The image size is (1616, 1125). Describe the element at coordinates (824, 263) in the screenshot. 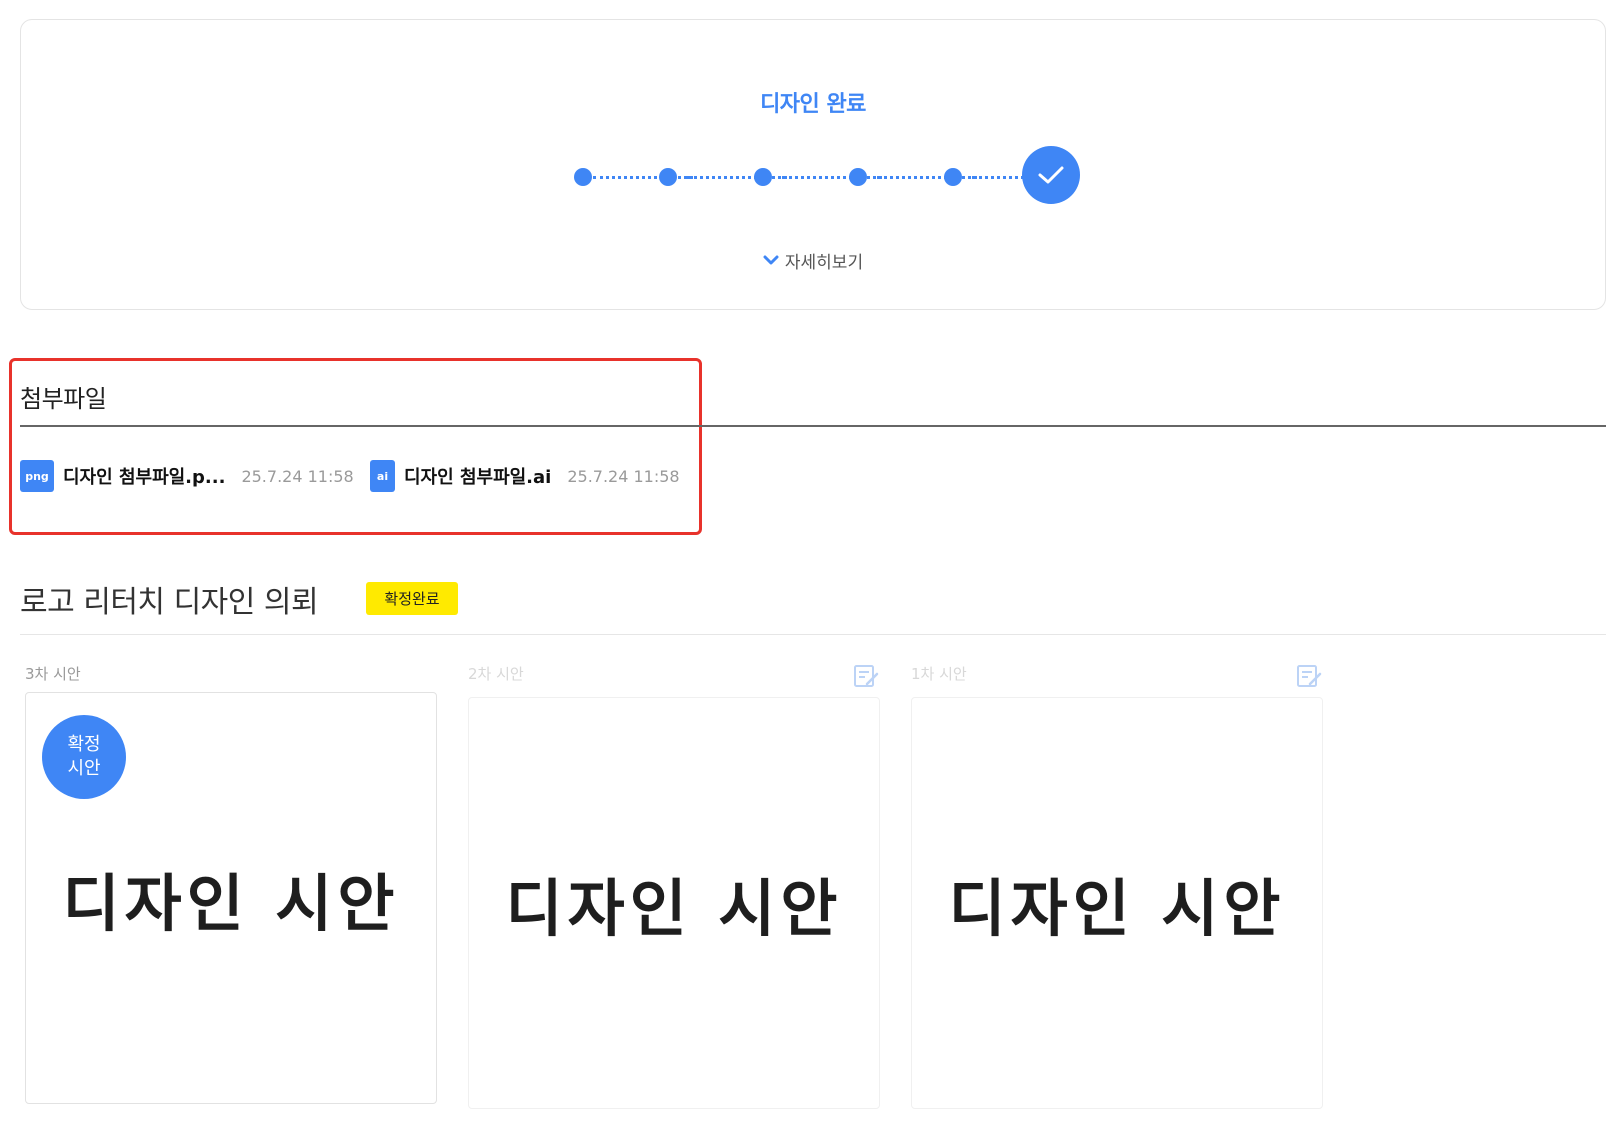

I see `details-toggle-label: 자세히보기` at that location.